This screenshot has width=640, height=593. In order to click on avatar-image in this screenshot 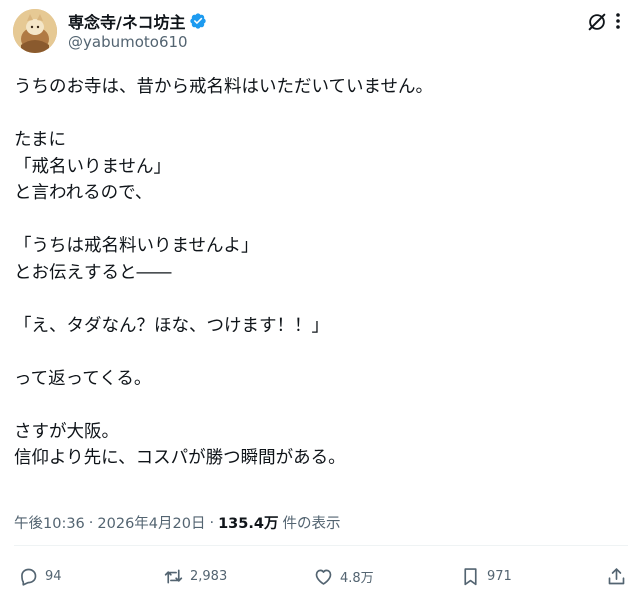, I will do `click(35, 31)`.